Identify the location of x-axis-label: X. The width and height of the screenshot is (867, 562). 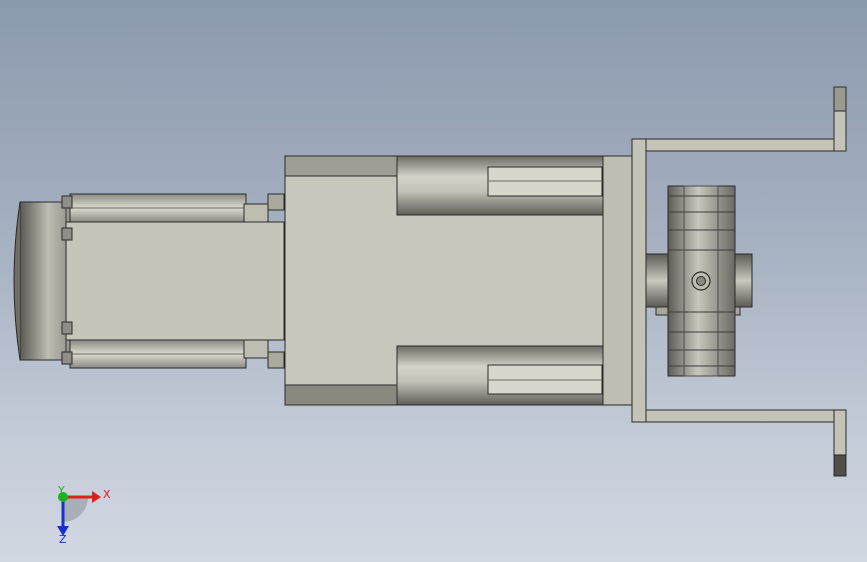
(107, 494).